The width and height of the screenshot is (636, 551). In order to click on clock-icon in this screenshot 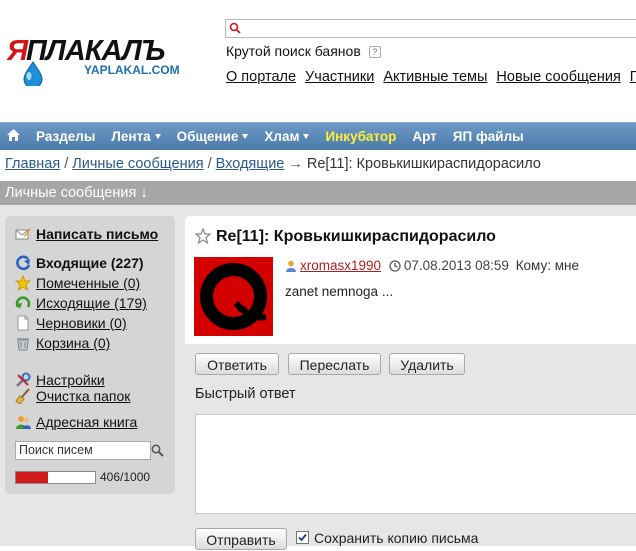, I will do `click(395, 266)`.